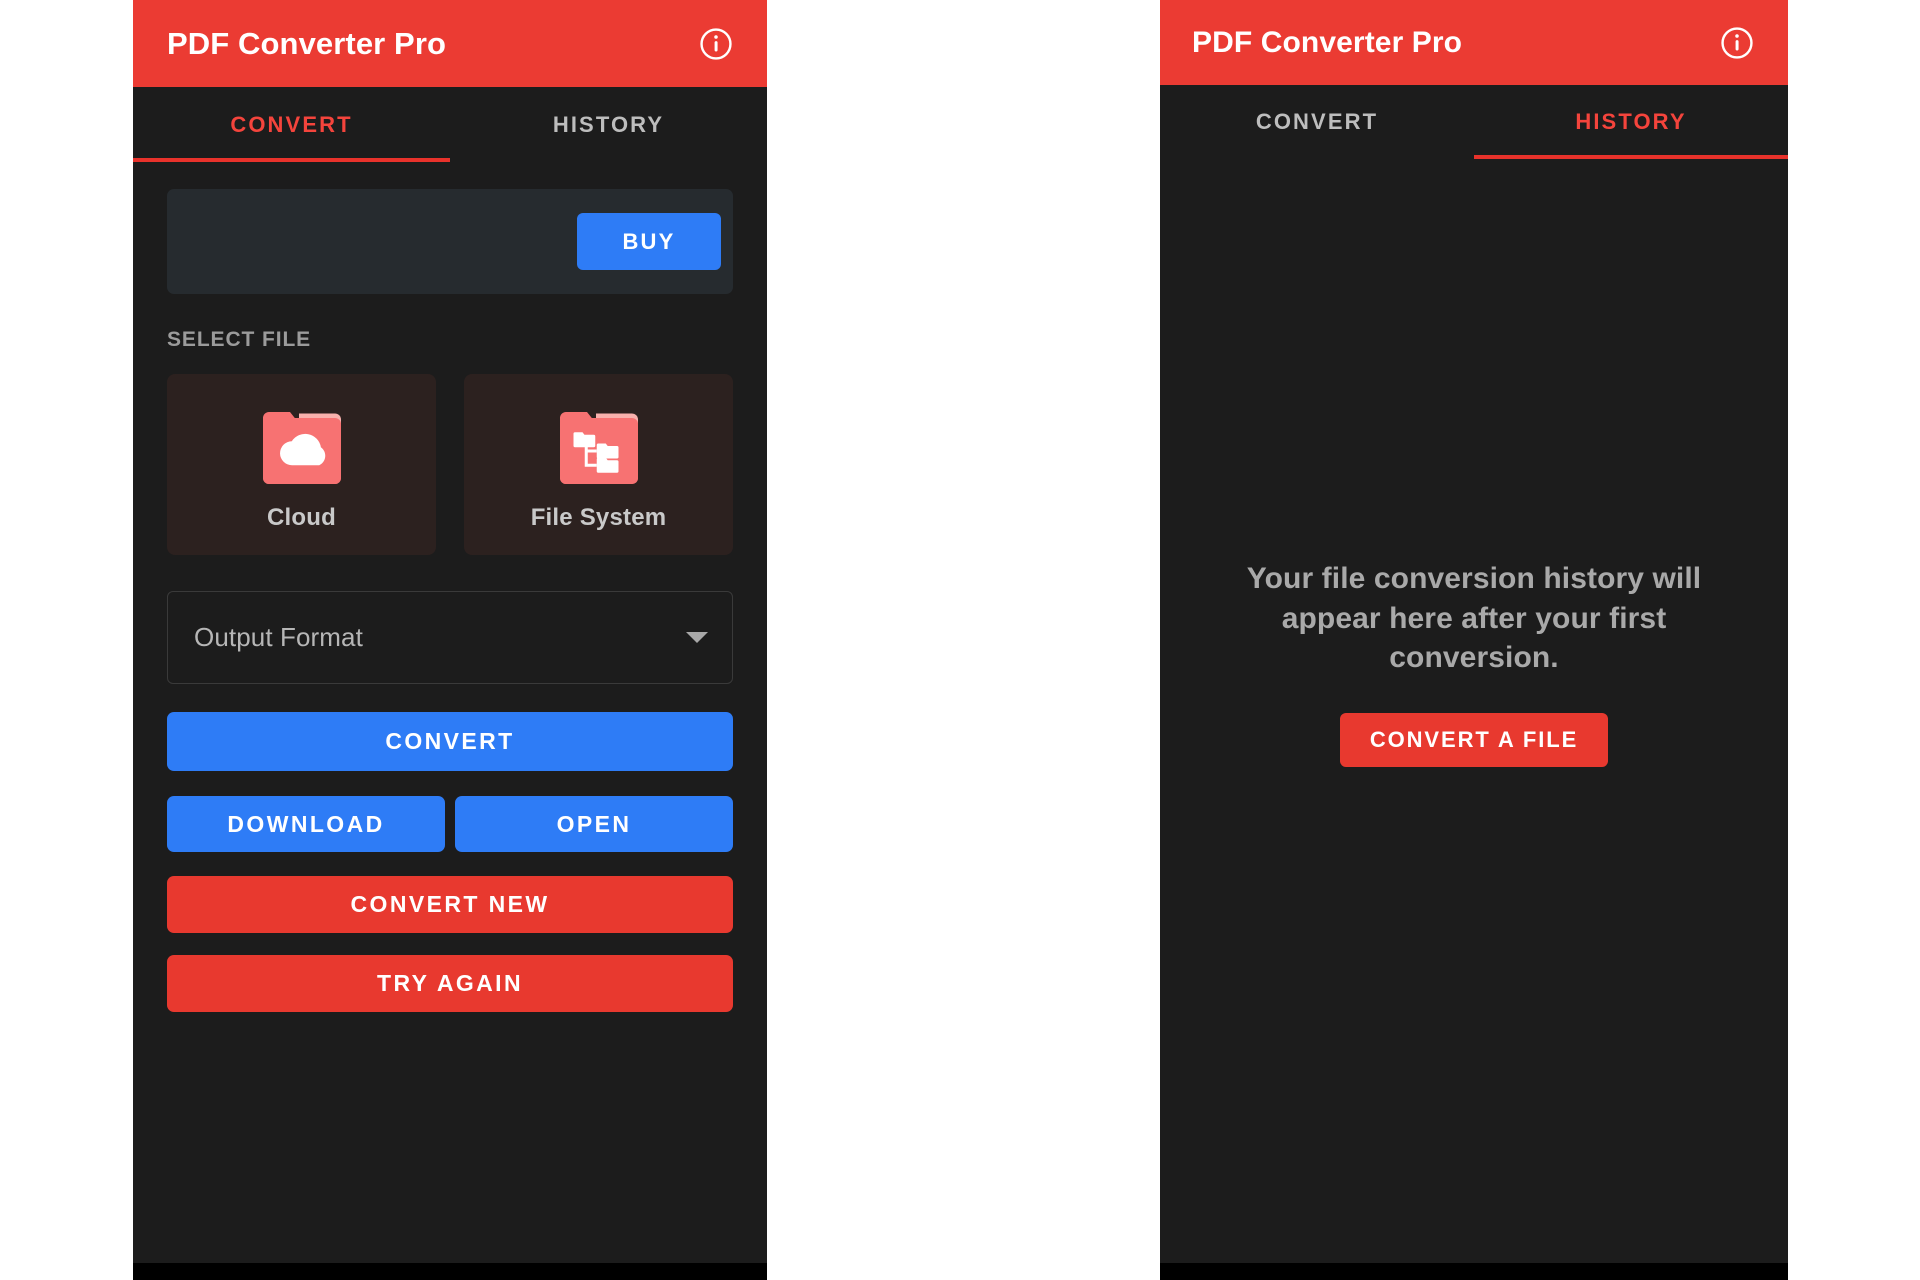  I want to click on select-file-section-label: SELECT FILE, so click(239, 339).